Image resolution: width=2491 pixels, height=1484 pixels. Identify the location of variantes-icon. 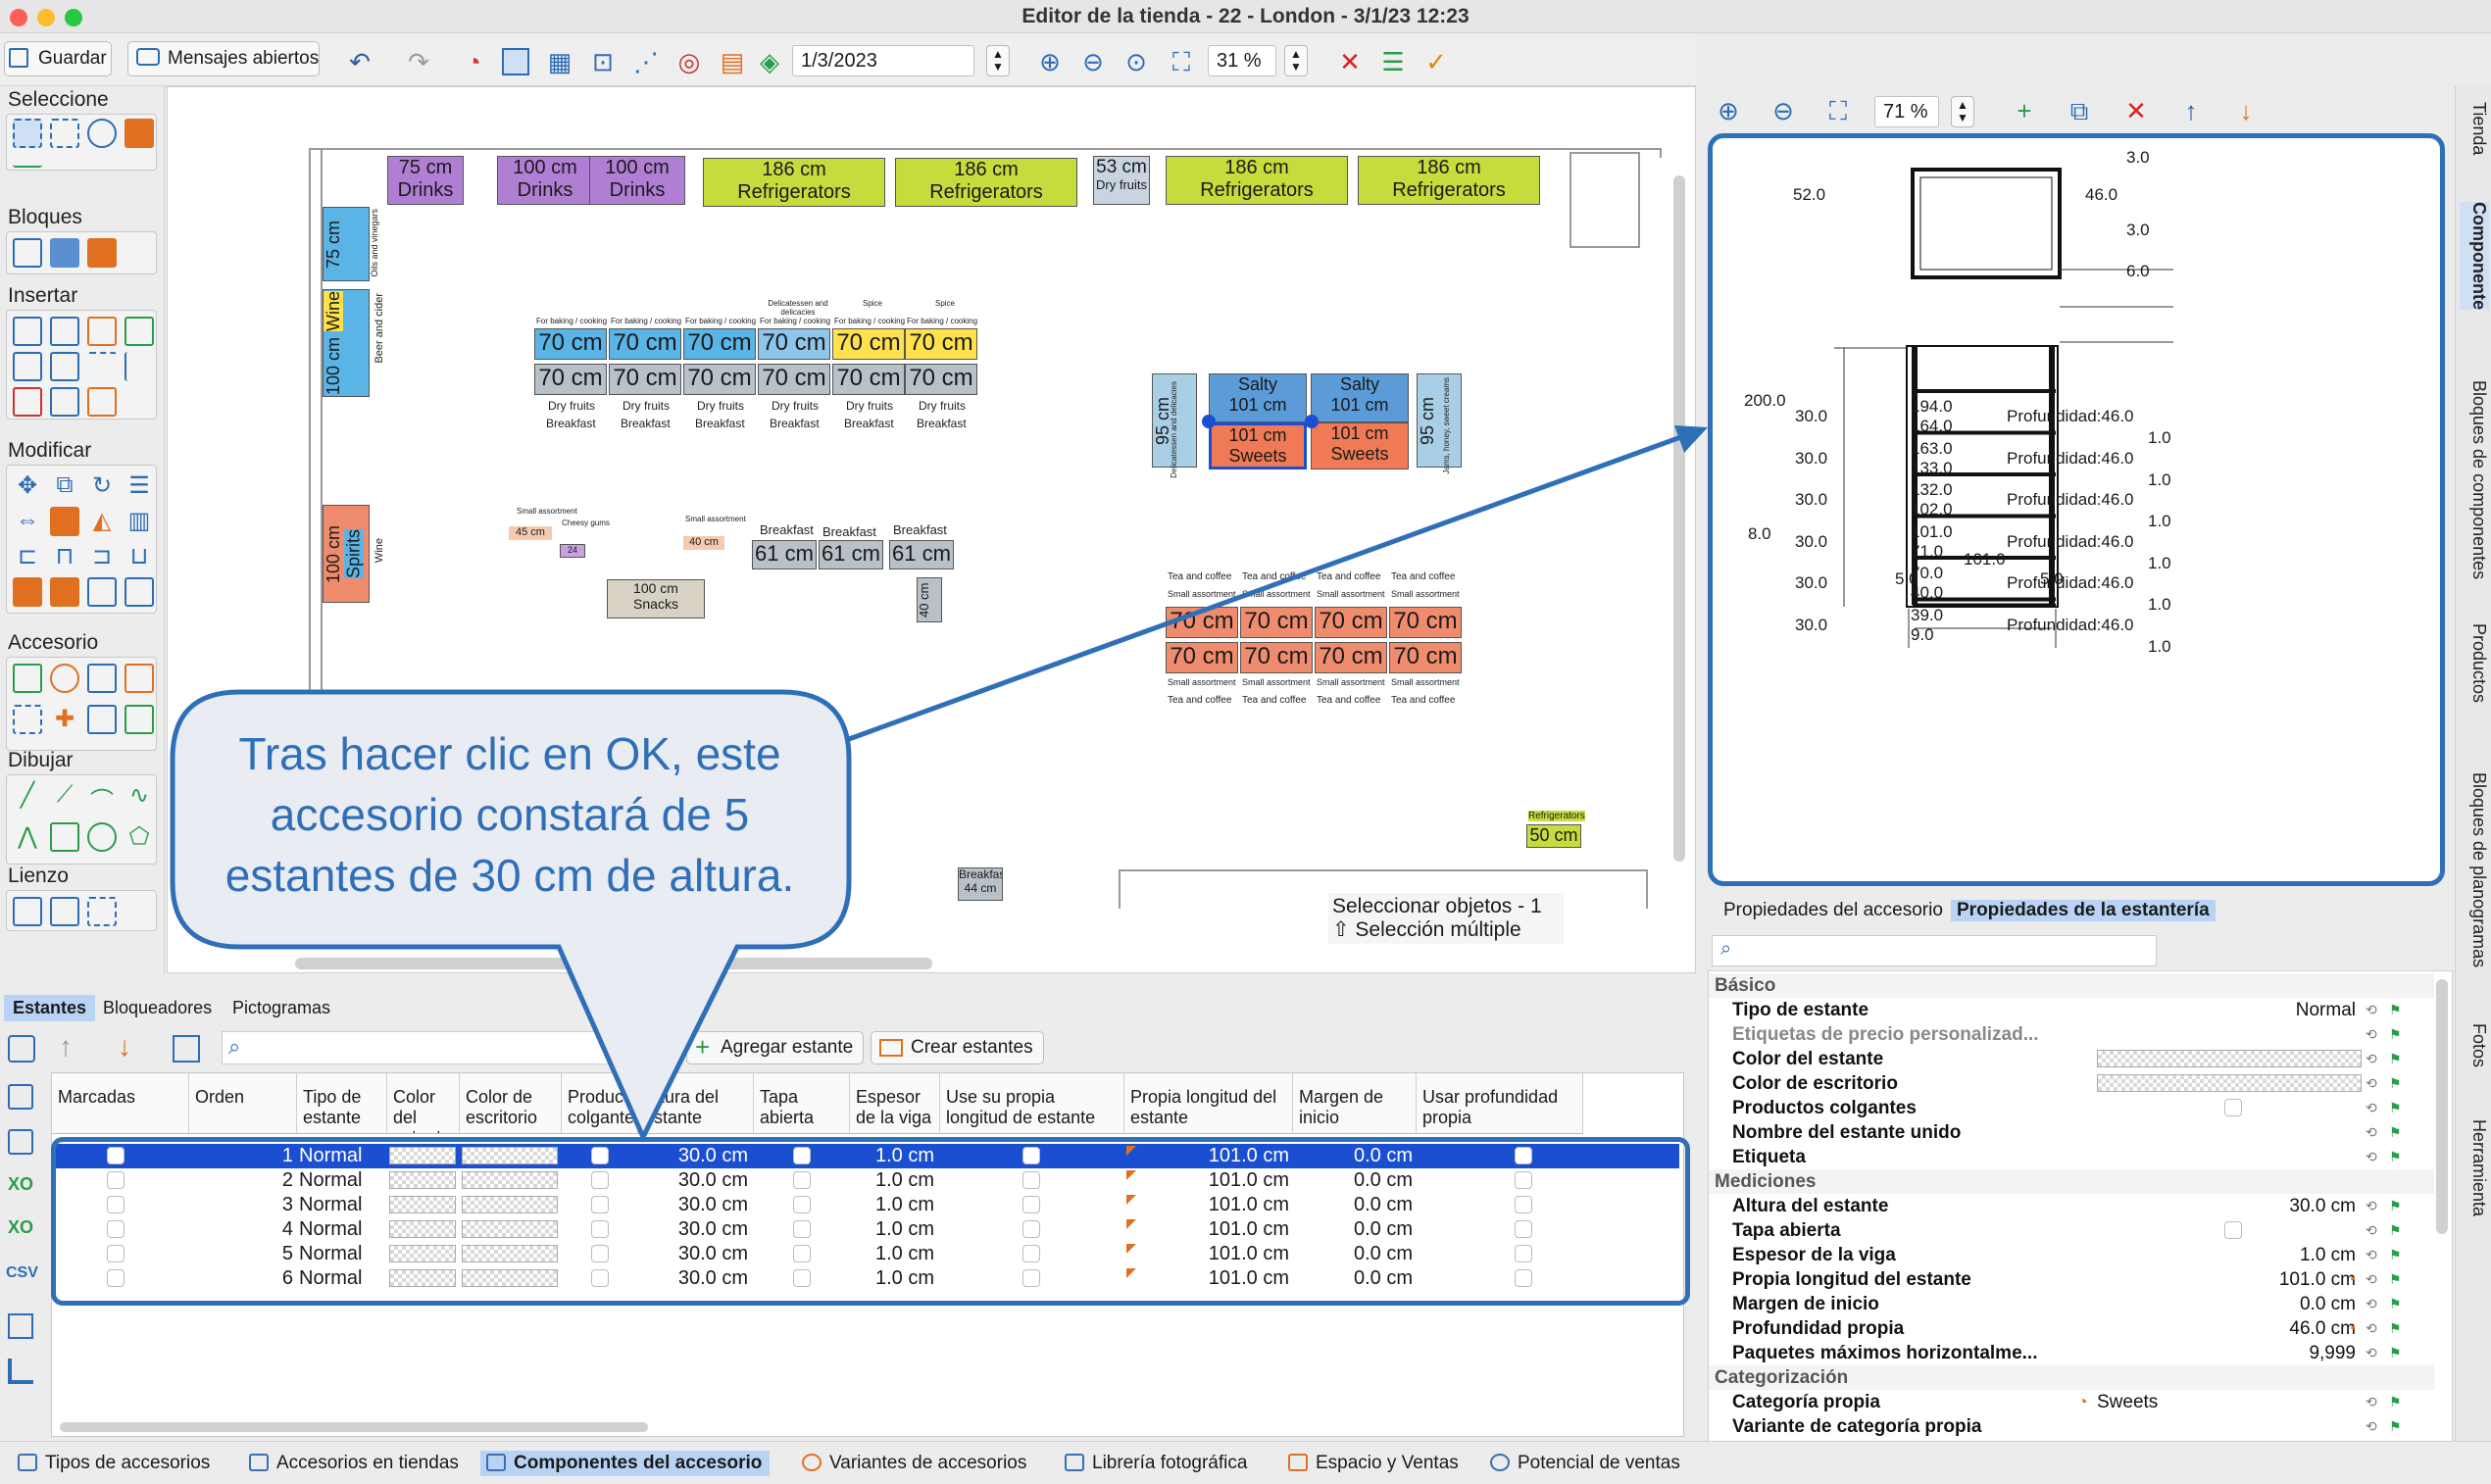
(812, 1462).